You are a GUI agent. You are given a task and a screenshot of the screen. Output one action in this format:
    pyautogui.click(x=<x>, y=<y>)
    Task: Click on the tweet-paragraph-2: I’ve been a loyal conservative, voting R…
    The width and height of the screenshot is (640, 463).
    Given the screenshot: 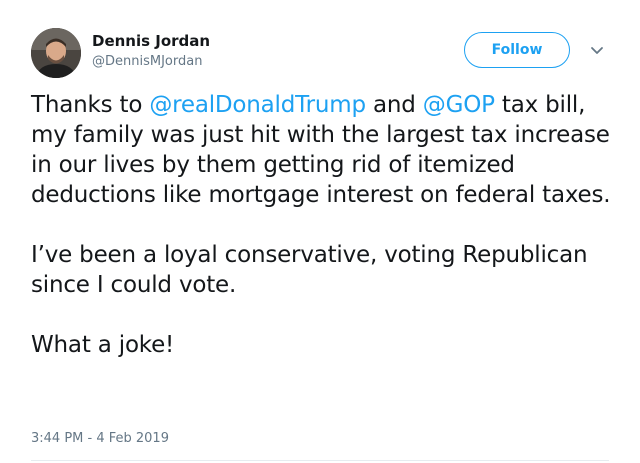 What is the action you would take?
    pyautogui.click(x=309, y=270)
    